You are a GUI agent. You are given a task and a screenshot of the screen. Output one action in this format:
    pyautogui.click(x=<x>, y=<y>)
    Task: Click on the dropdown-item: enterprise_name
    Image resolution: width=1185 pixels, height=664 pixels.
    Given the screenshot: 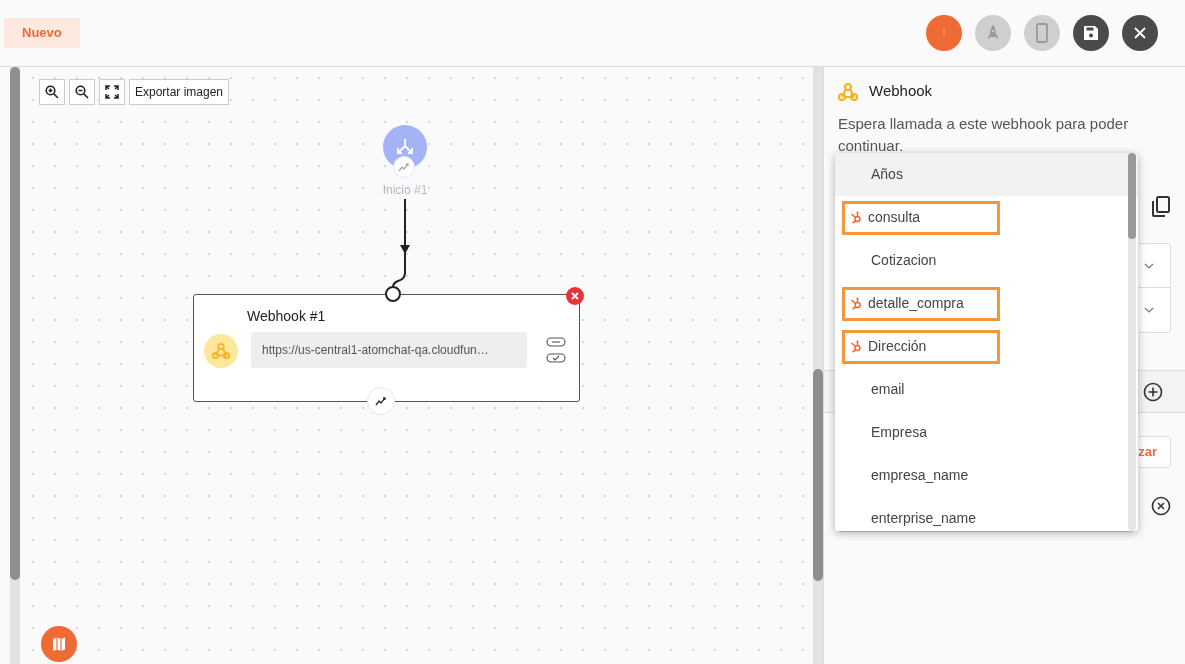 What is the action you would take?
    pyautogui.click(x=986, y=514)
    